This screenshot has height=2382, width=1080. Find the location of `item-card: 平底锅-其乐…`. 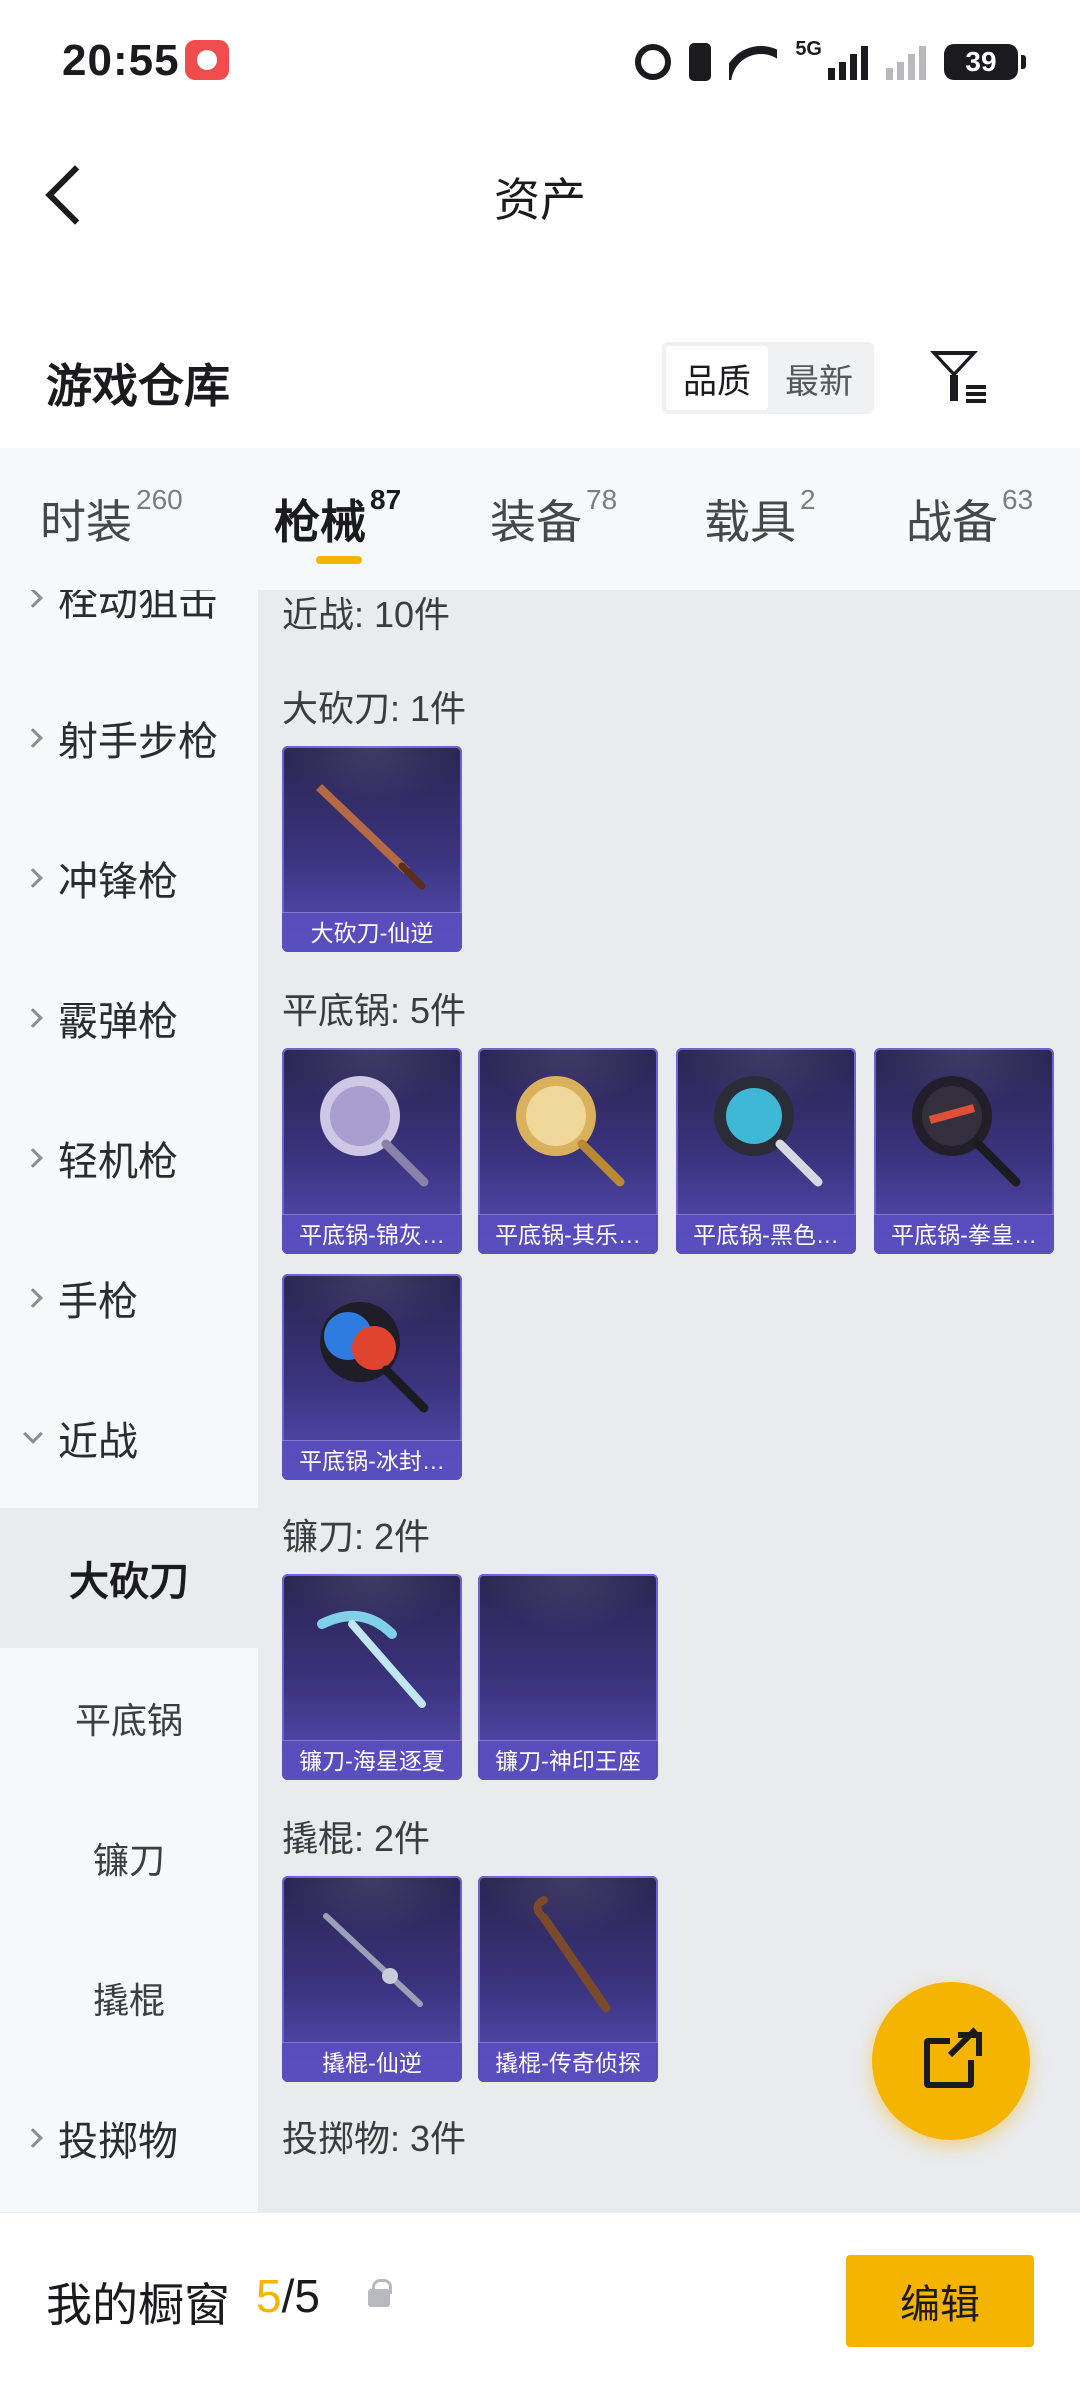

item-card: 平底锅-其乐… is located at coordinates (568, 1151).